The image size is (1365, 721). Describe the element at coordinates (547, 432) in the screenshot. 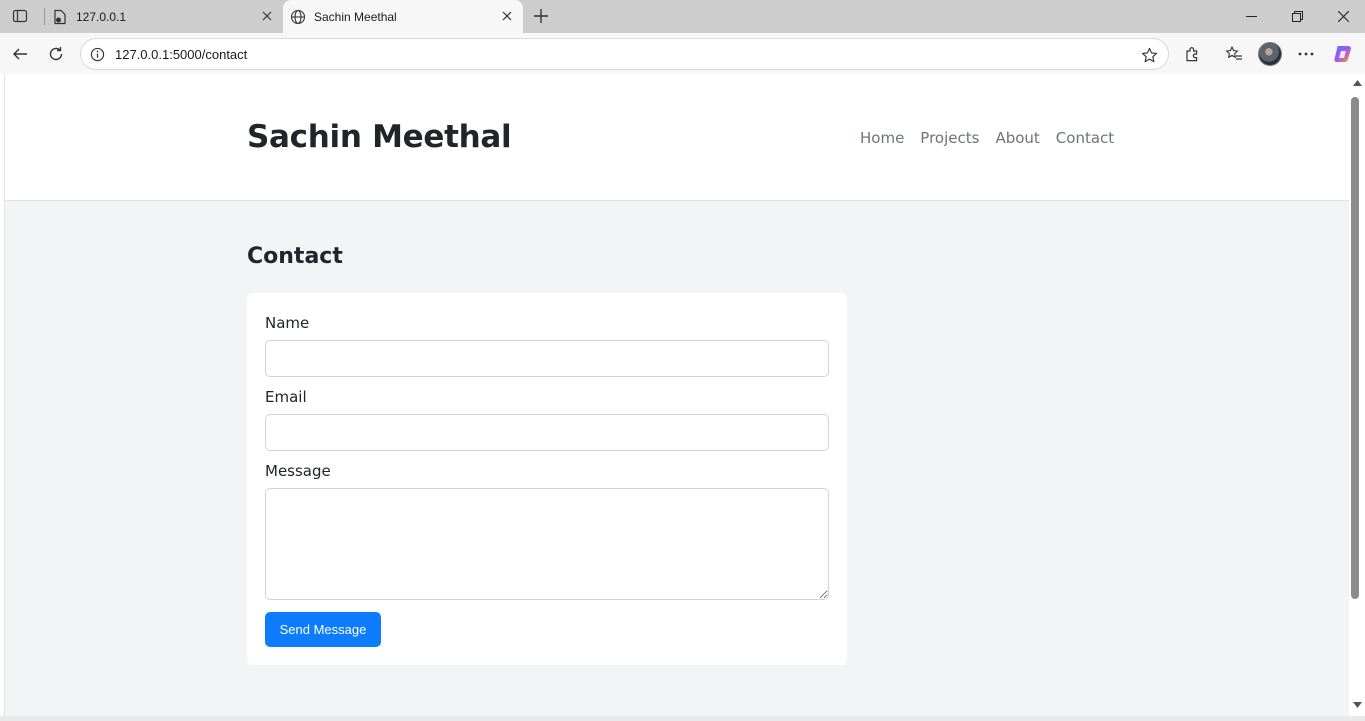

I see `email-field` at that location.